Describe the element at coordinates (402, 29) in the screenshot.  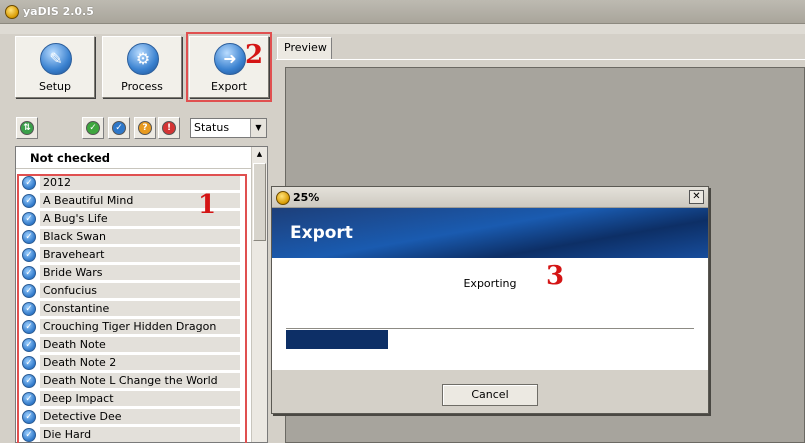
I see `top-strip` at that location.